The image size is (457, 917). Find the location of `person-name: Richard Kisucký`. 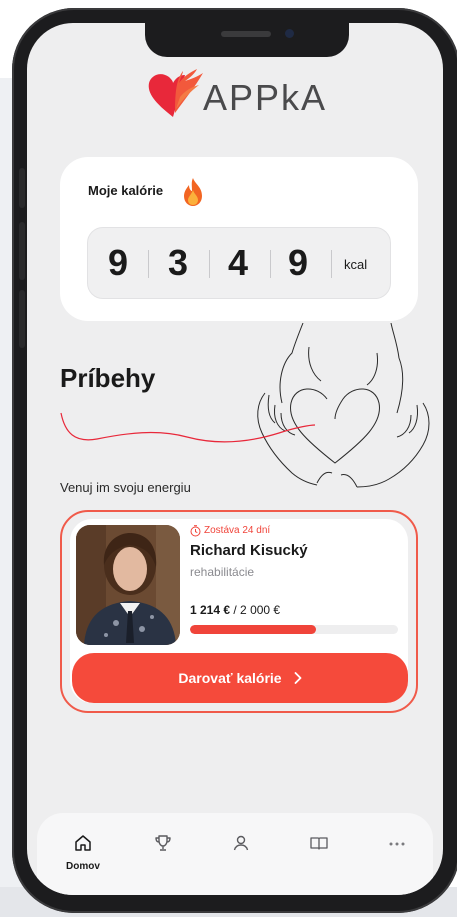

person-name: Richard Kisucký is located at coordinates (249, 550).